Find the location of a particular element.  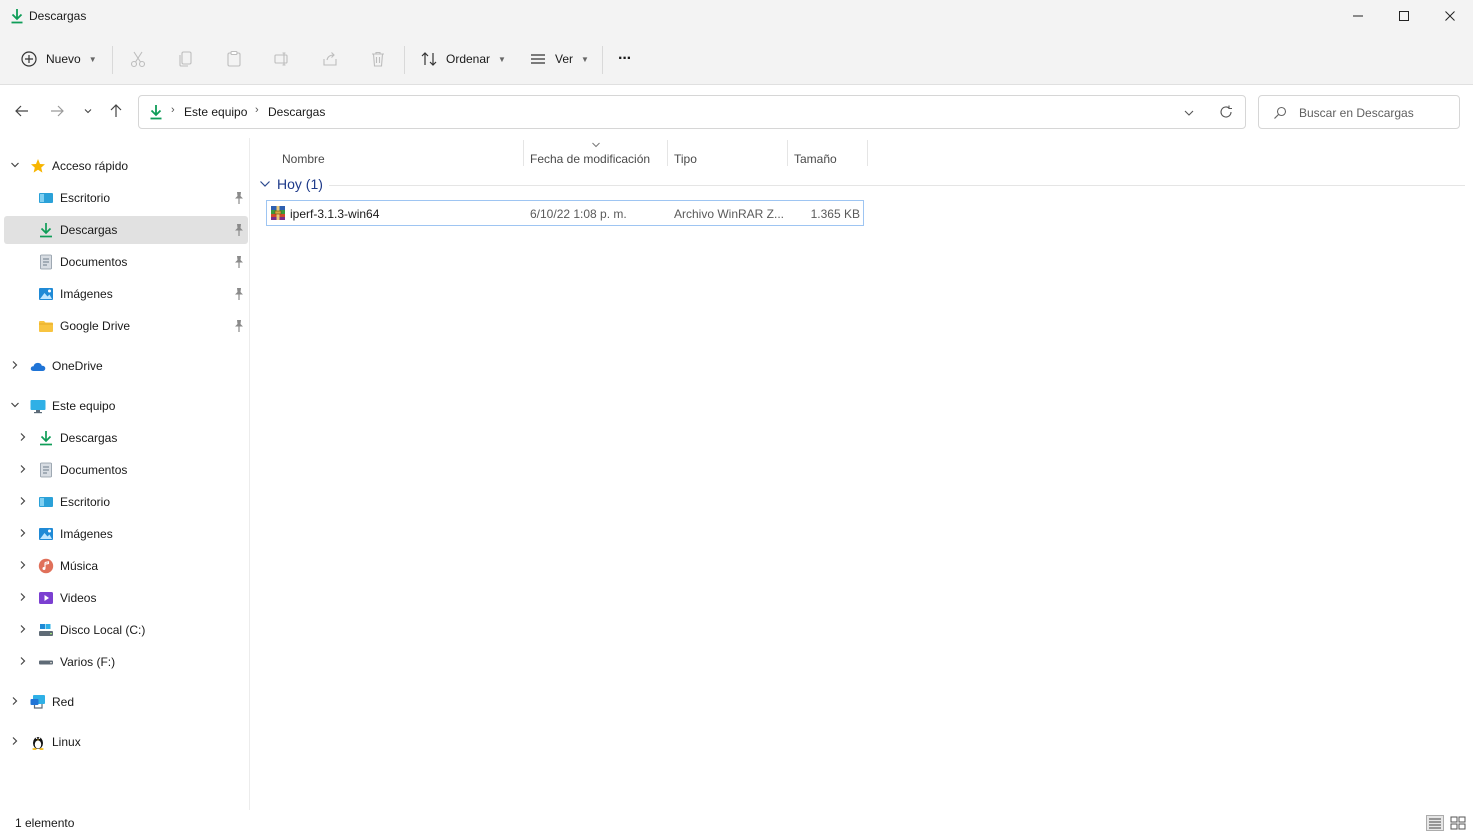

cut-button is located at coordinates (138, 59).